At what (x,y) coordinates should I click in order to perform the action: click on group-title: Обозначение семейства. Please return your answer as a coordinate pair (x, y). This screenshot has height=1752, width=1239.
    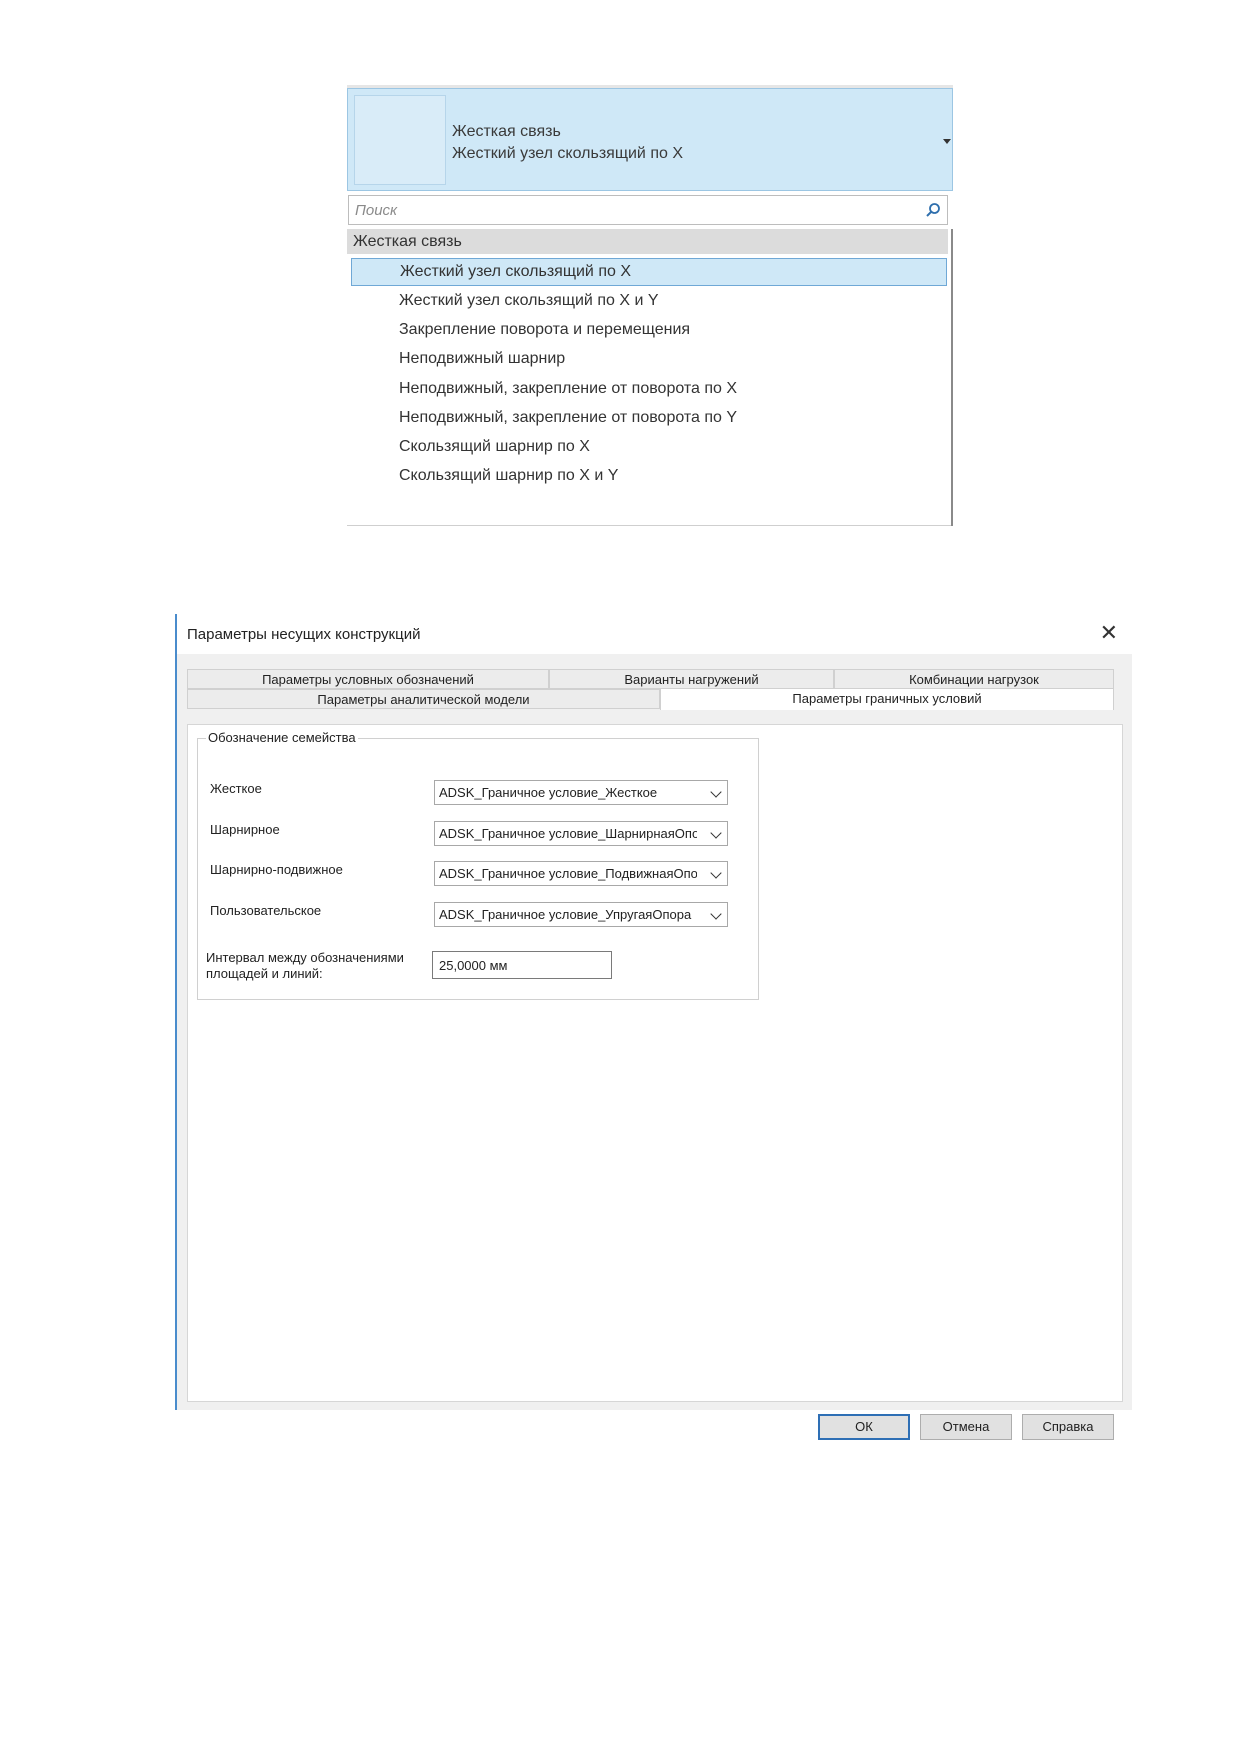
    Looking at the image, I should click on (282, 737).